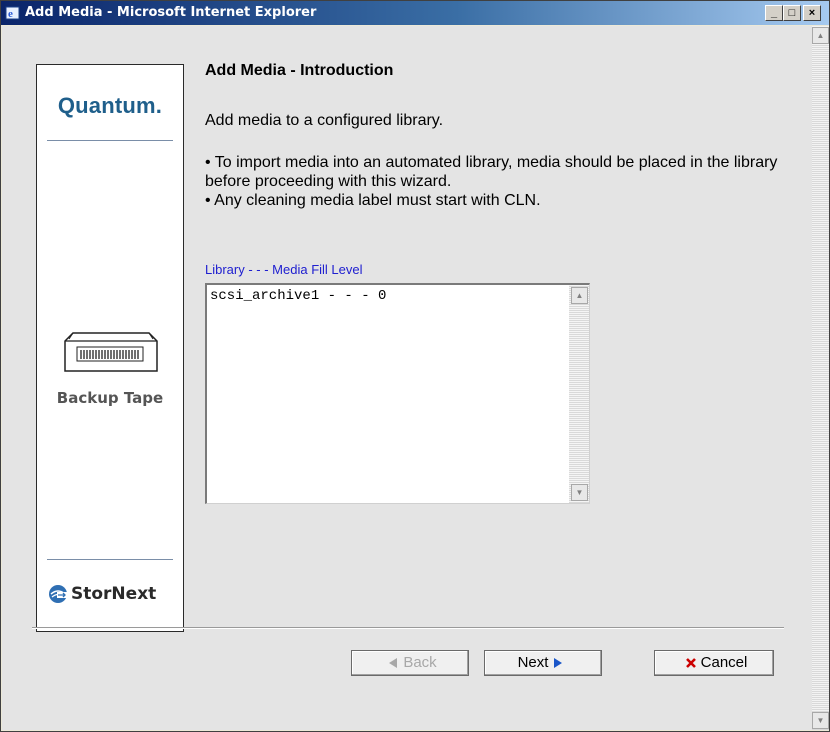  Describe the element at coordinates (724, 662) in the screenshot. I see `cancel-button-label: Cancel` at that location.